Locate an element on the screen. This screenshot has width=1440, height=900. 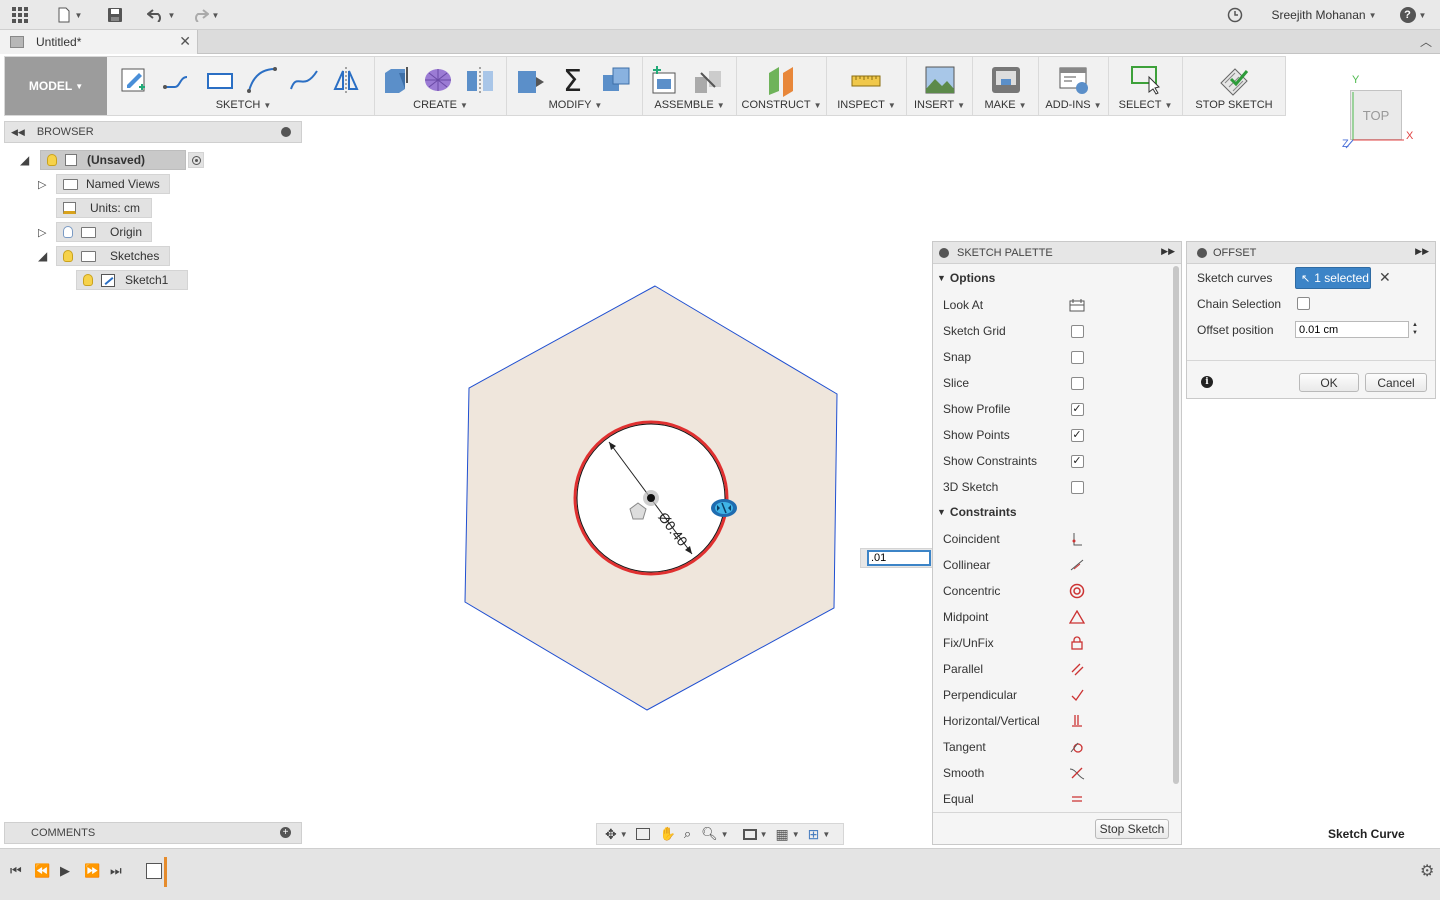
snap-checkbox is located at coordinates (1077, 357).